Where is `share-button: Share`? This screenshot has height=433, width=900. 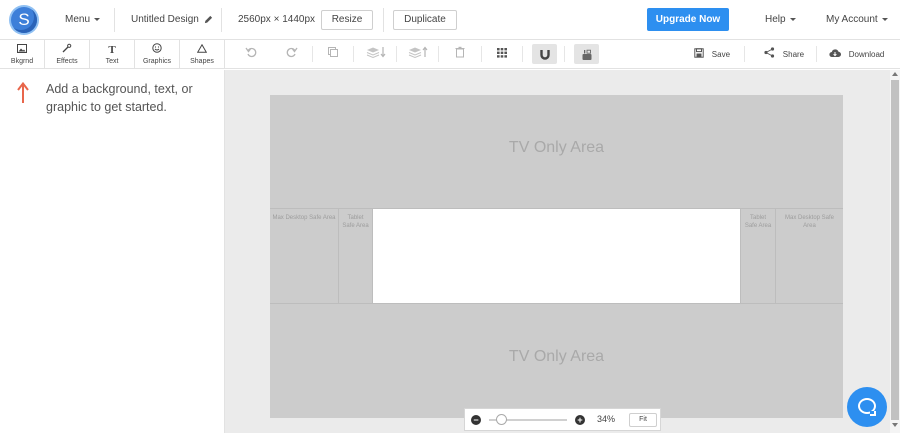 share-button: Share is located at coordinates (784, 54).